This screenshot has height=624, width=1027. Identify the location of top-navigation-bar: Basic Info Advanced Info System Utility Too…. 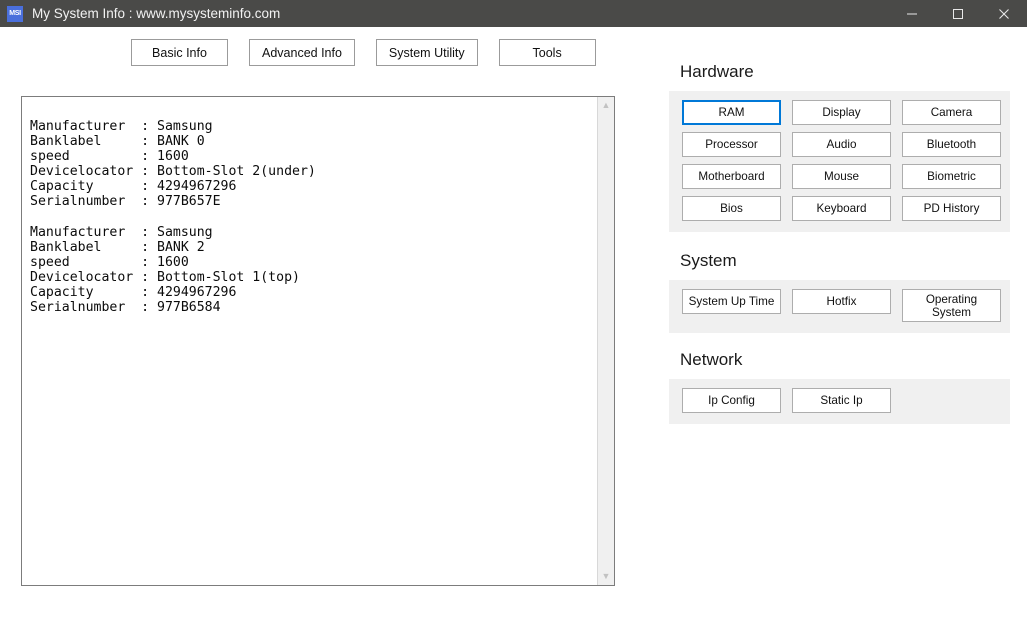
(363, 52).